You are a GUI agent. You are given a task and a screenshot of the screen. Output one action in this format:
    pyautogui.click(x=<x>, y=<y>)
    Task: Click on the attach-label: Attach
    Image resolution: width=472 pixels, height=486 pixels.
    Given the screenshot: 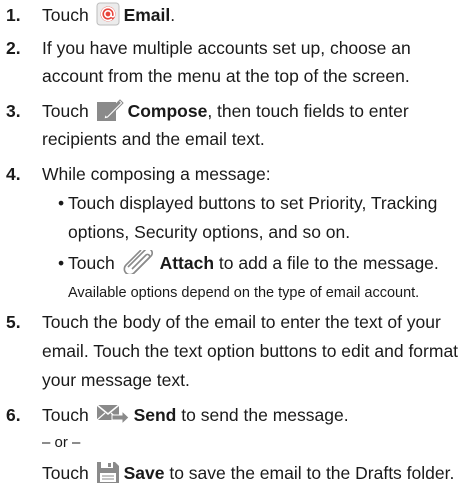 What is the action you would take?
    pyautogui.click(x=187, y=263)
    